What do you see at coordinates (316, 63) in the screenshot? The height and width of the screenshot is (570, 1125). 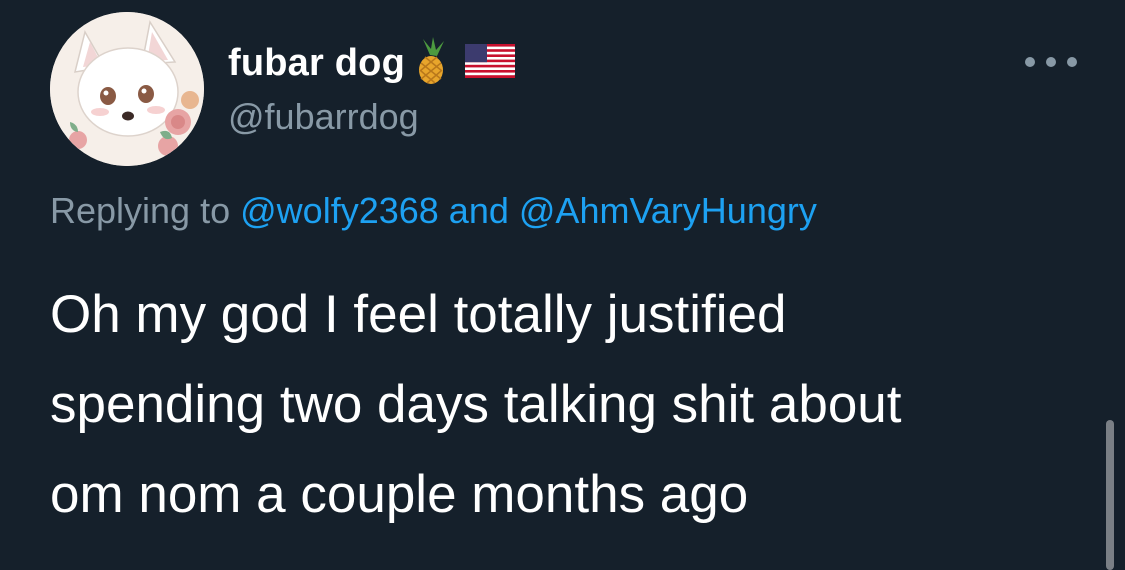 I see `display-name: fubar dog` at bounding box center [316, 63].